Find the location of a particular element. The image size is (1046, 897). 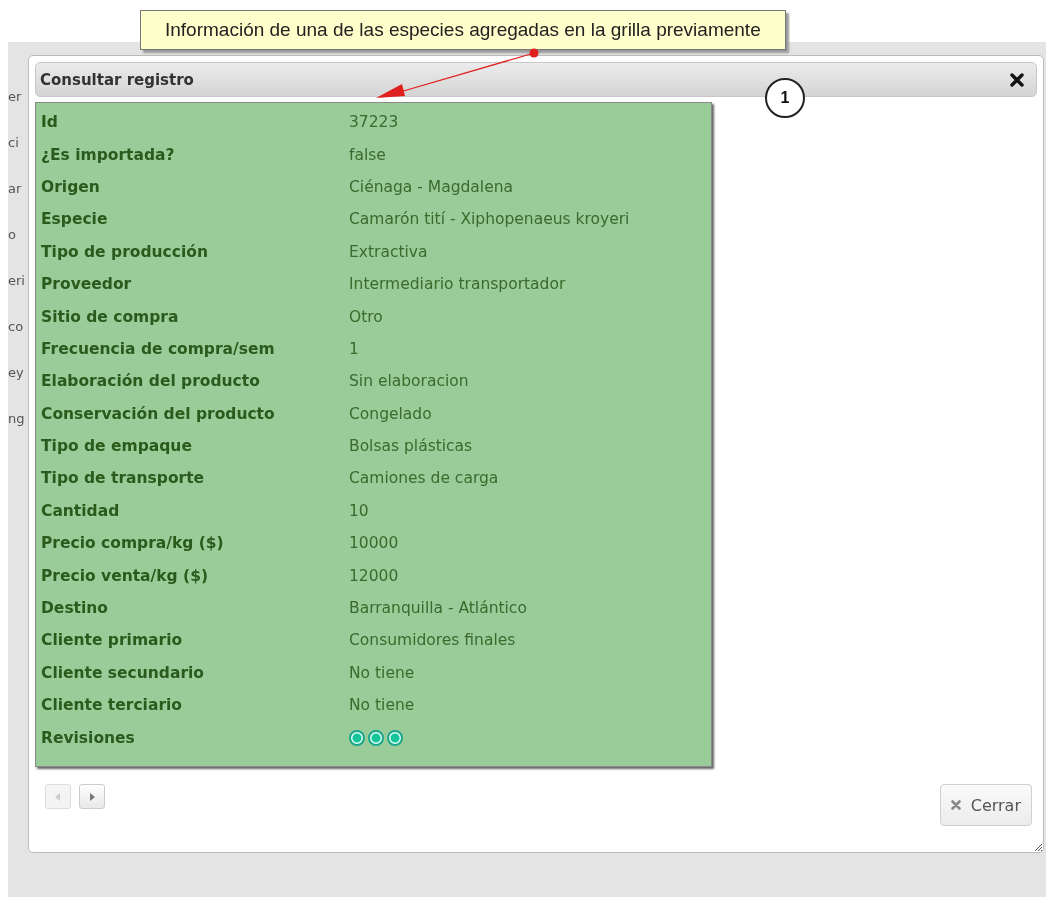

field-label: Frecuencia de compra/sem is located at coordinates (158, 348).